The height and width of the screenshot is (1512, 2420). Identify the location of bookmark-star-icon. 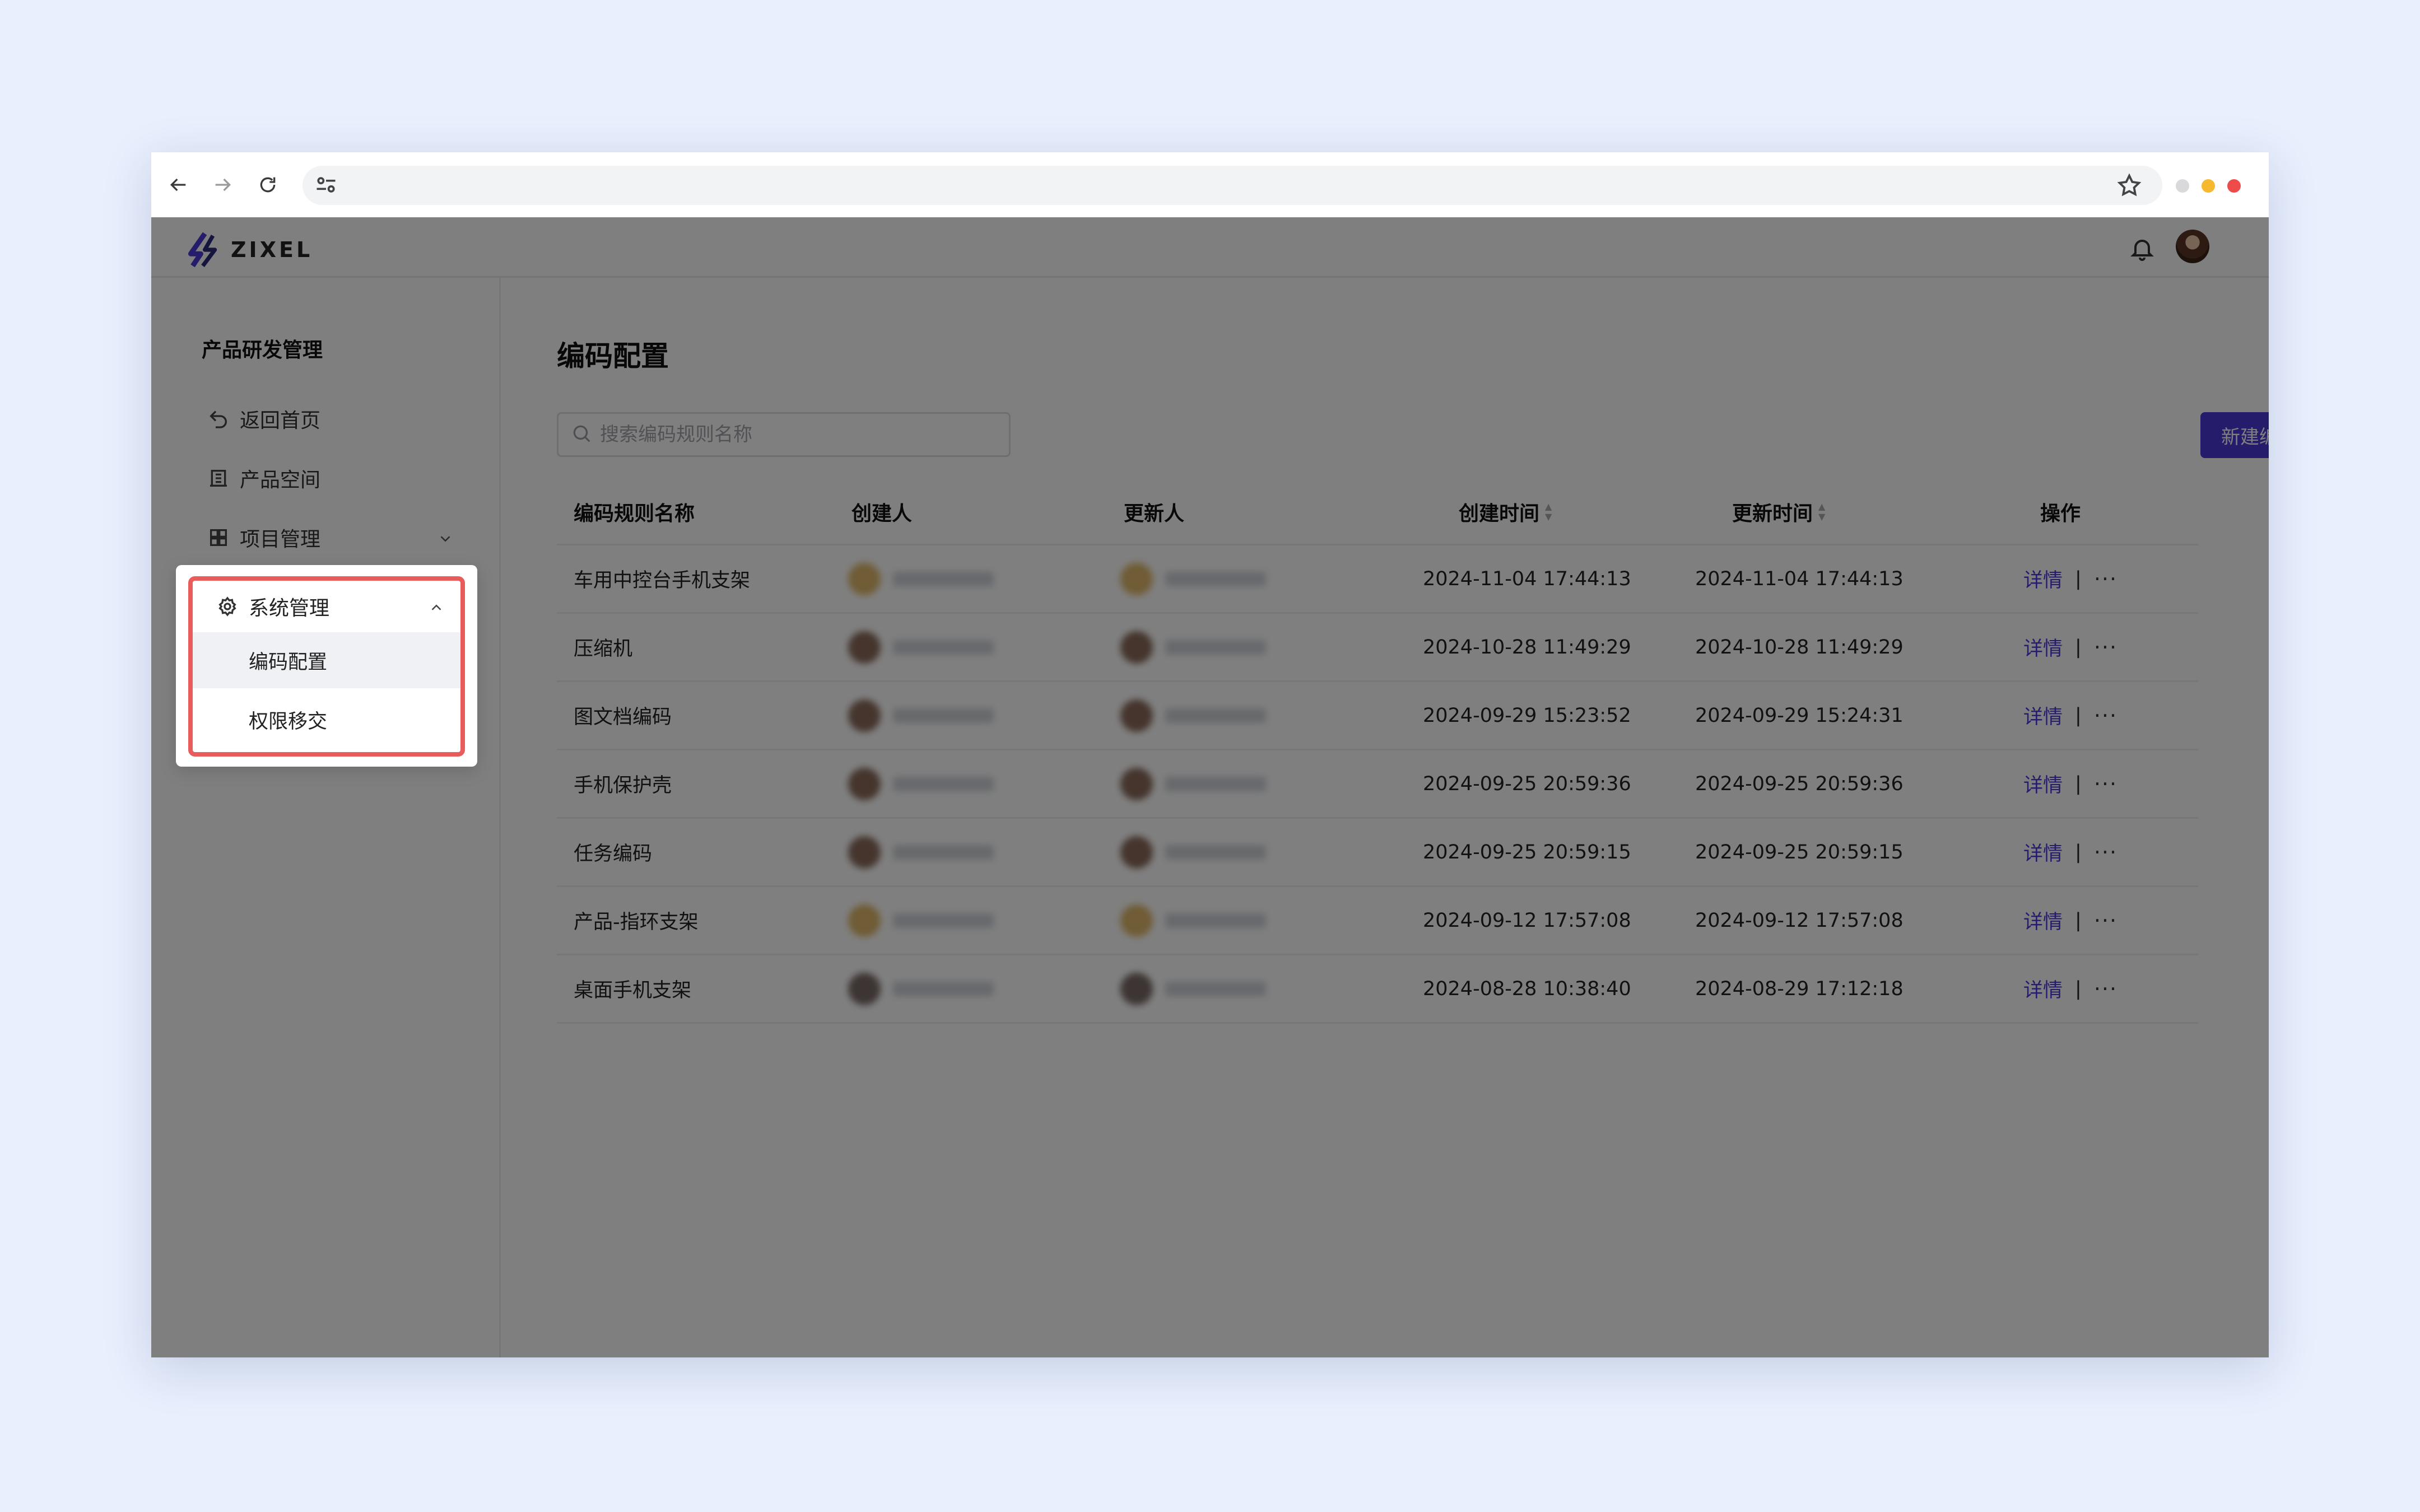
(2129, 185).